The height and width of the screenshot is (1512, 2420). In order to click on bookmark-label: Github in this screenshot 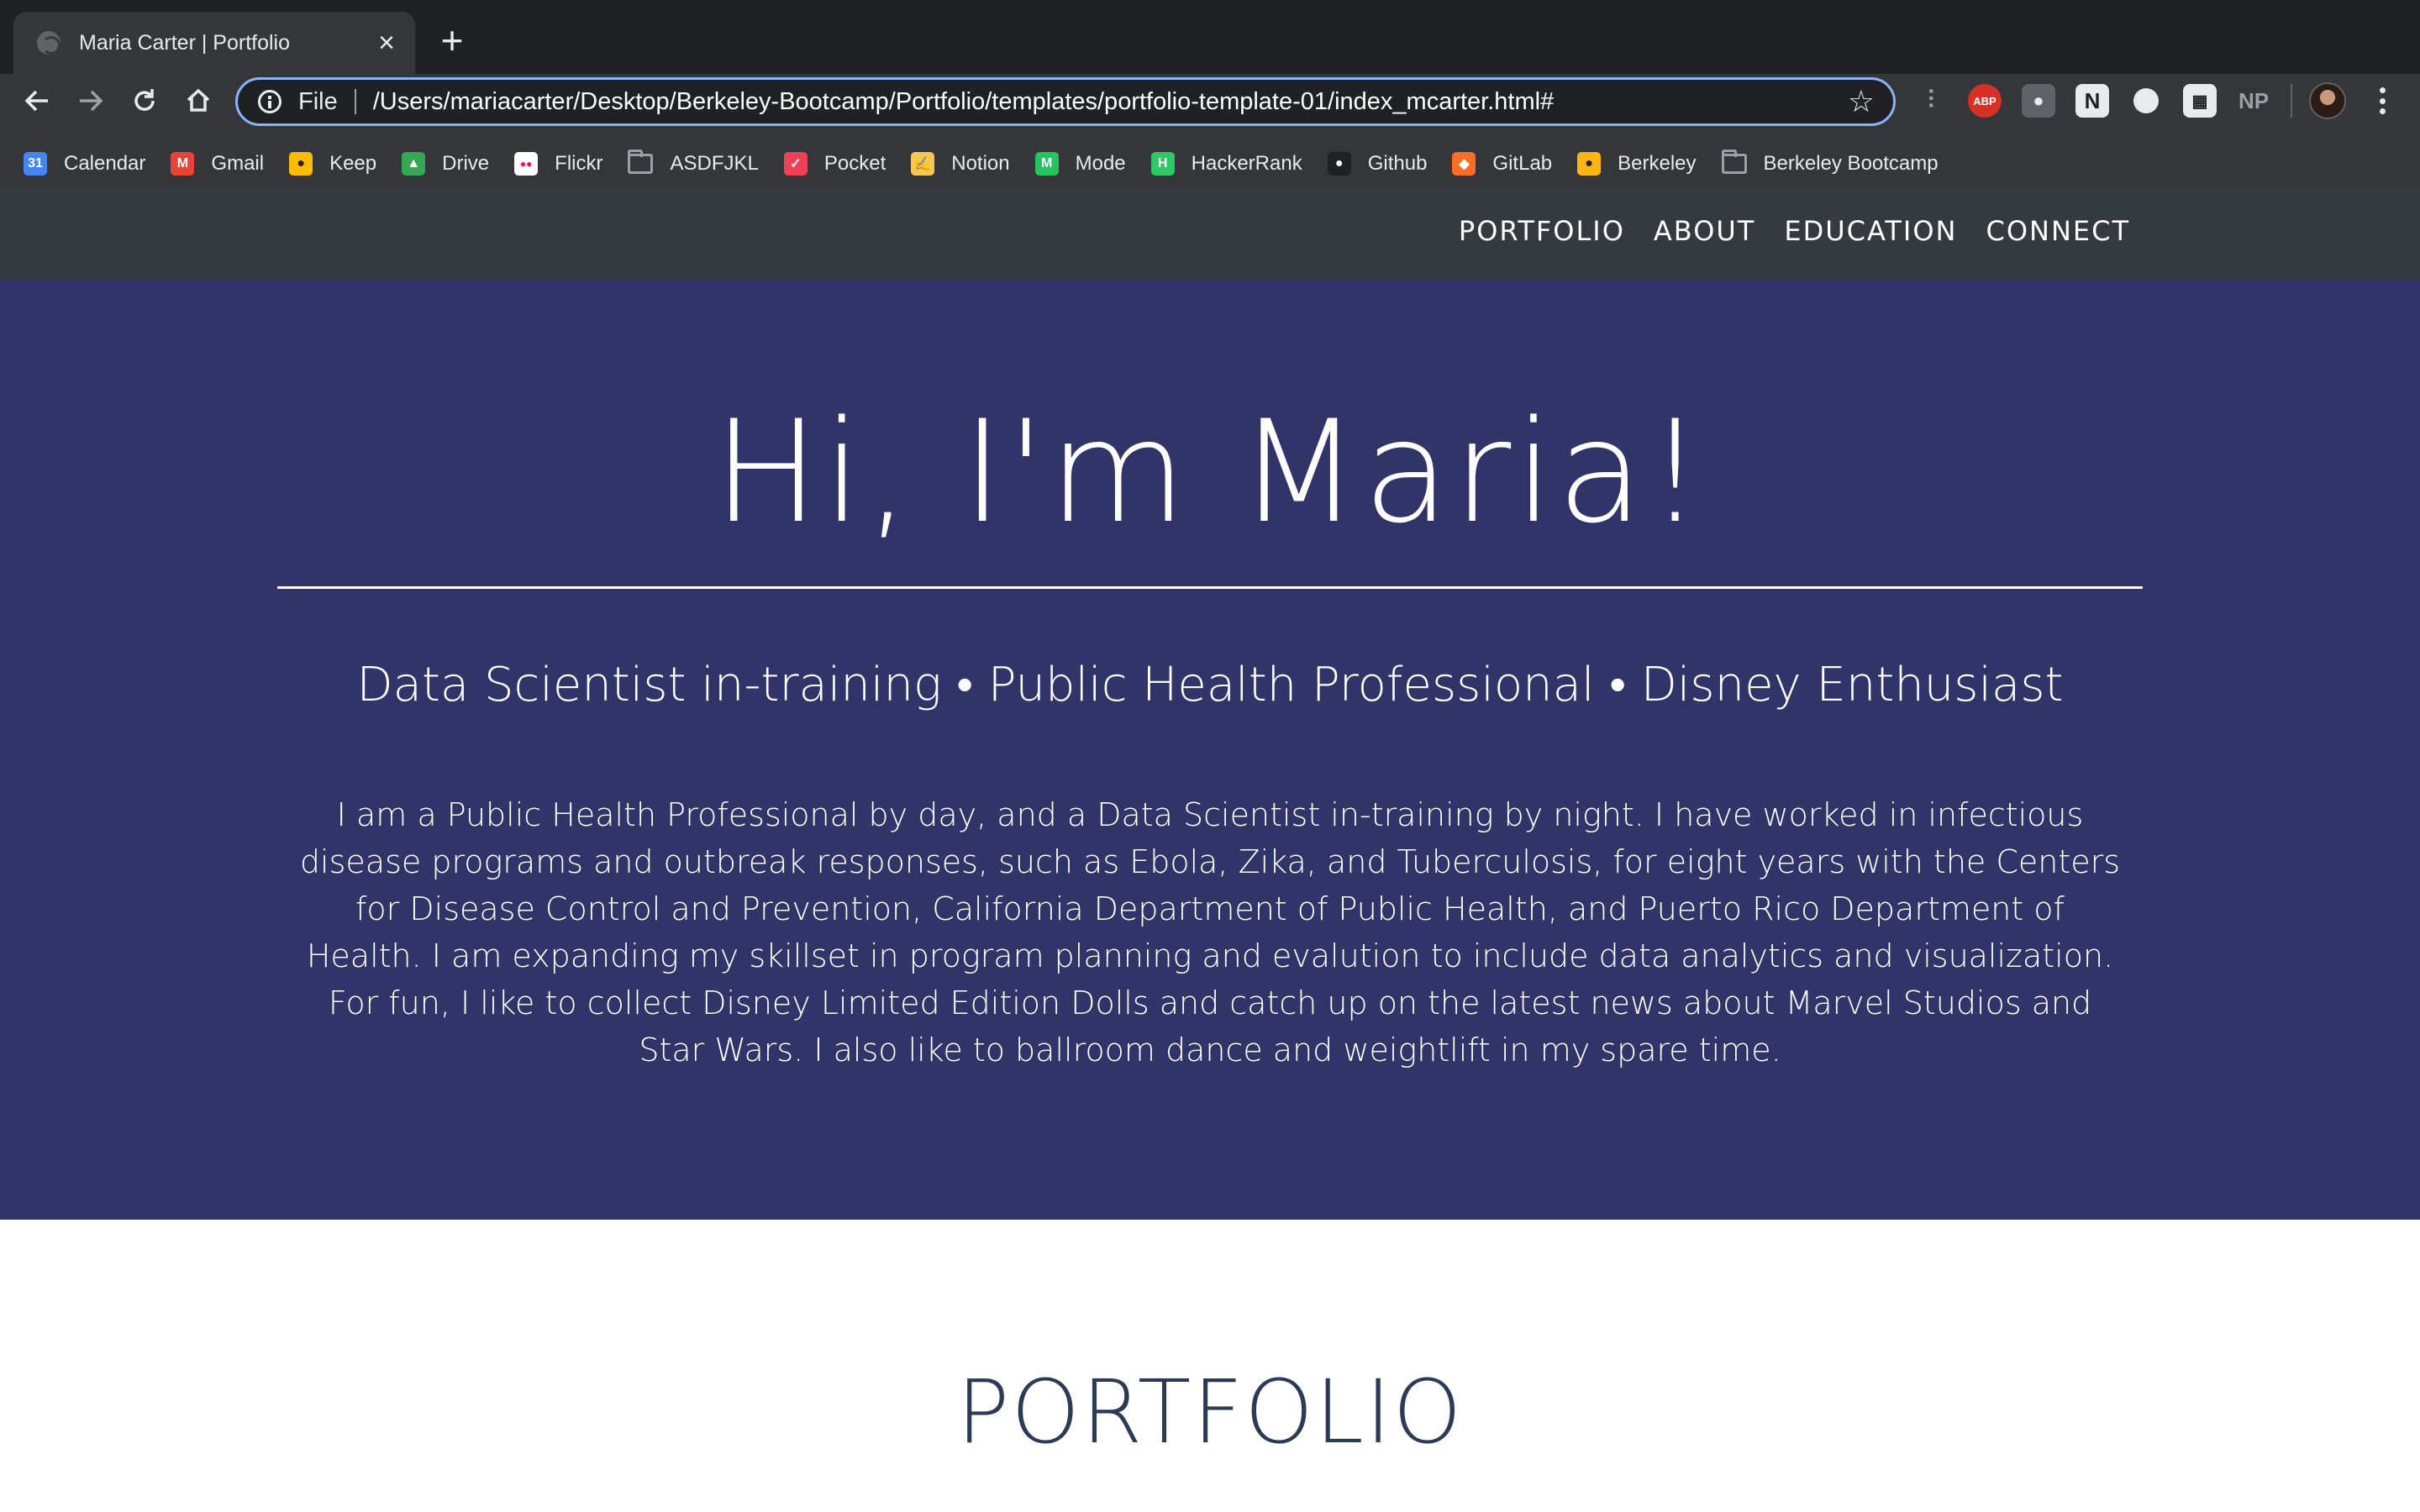, I will do `click(1397, 163)`.